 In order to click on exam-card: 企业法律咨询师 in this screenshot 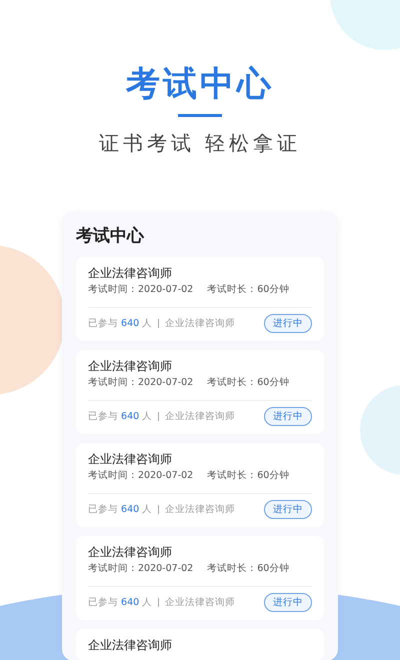, I will do `click(200, 644)`.